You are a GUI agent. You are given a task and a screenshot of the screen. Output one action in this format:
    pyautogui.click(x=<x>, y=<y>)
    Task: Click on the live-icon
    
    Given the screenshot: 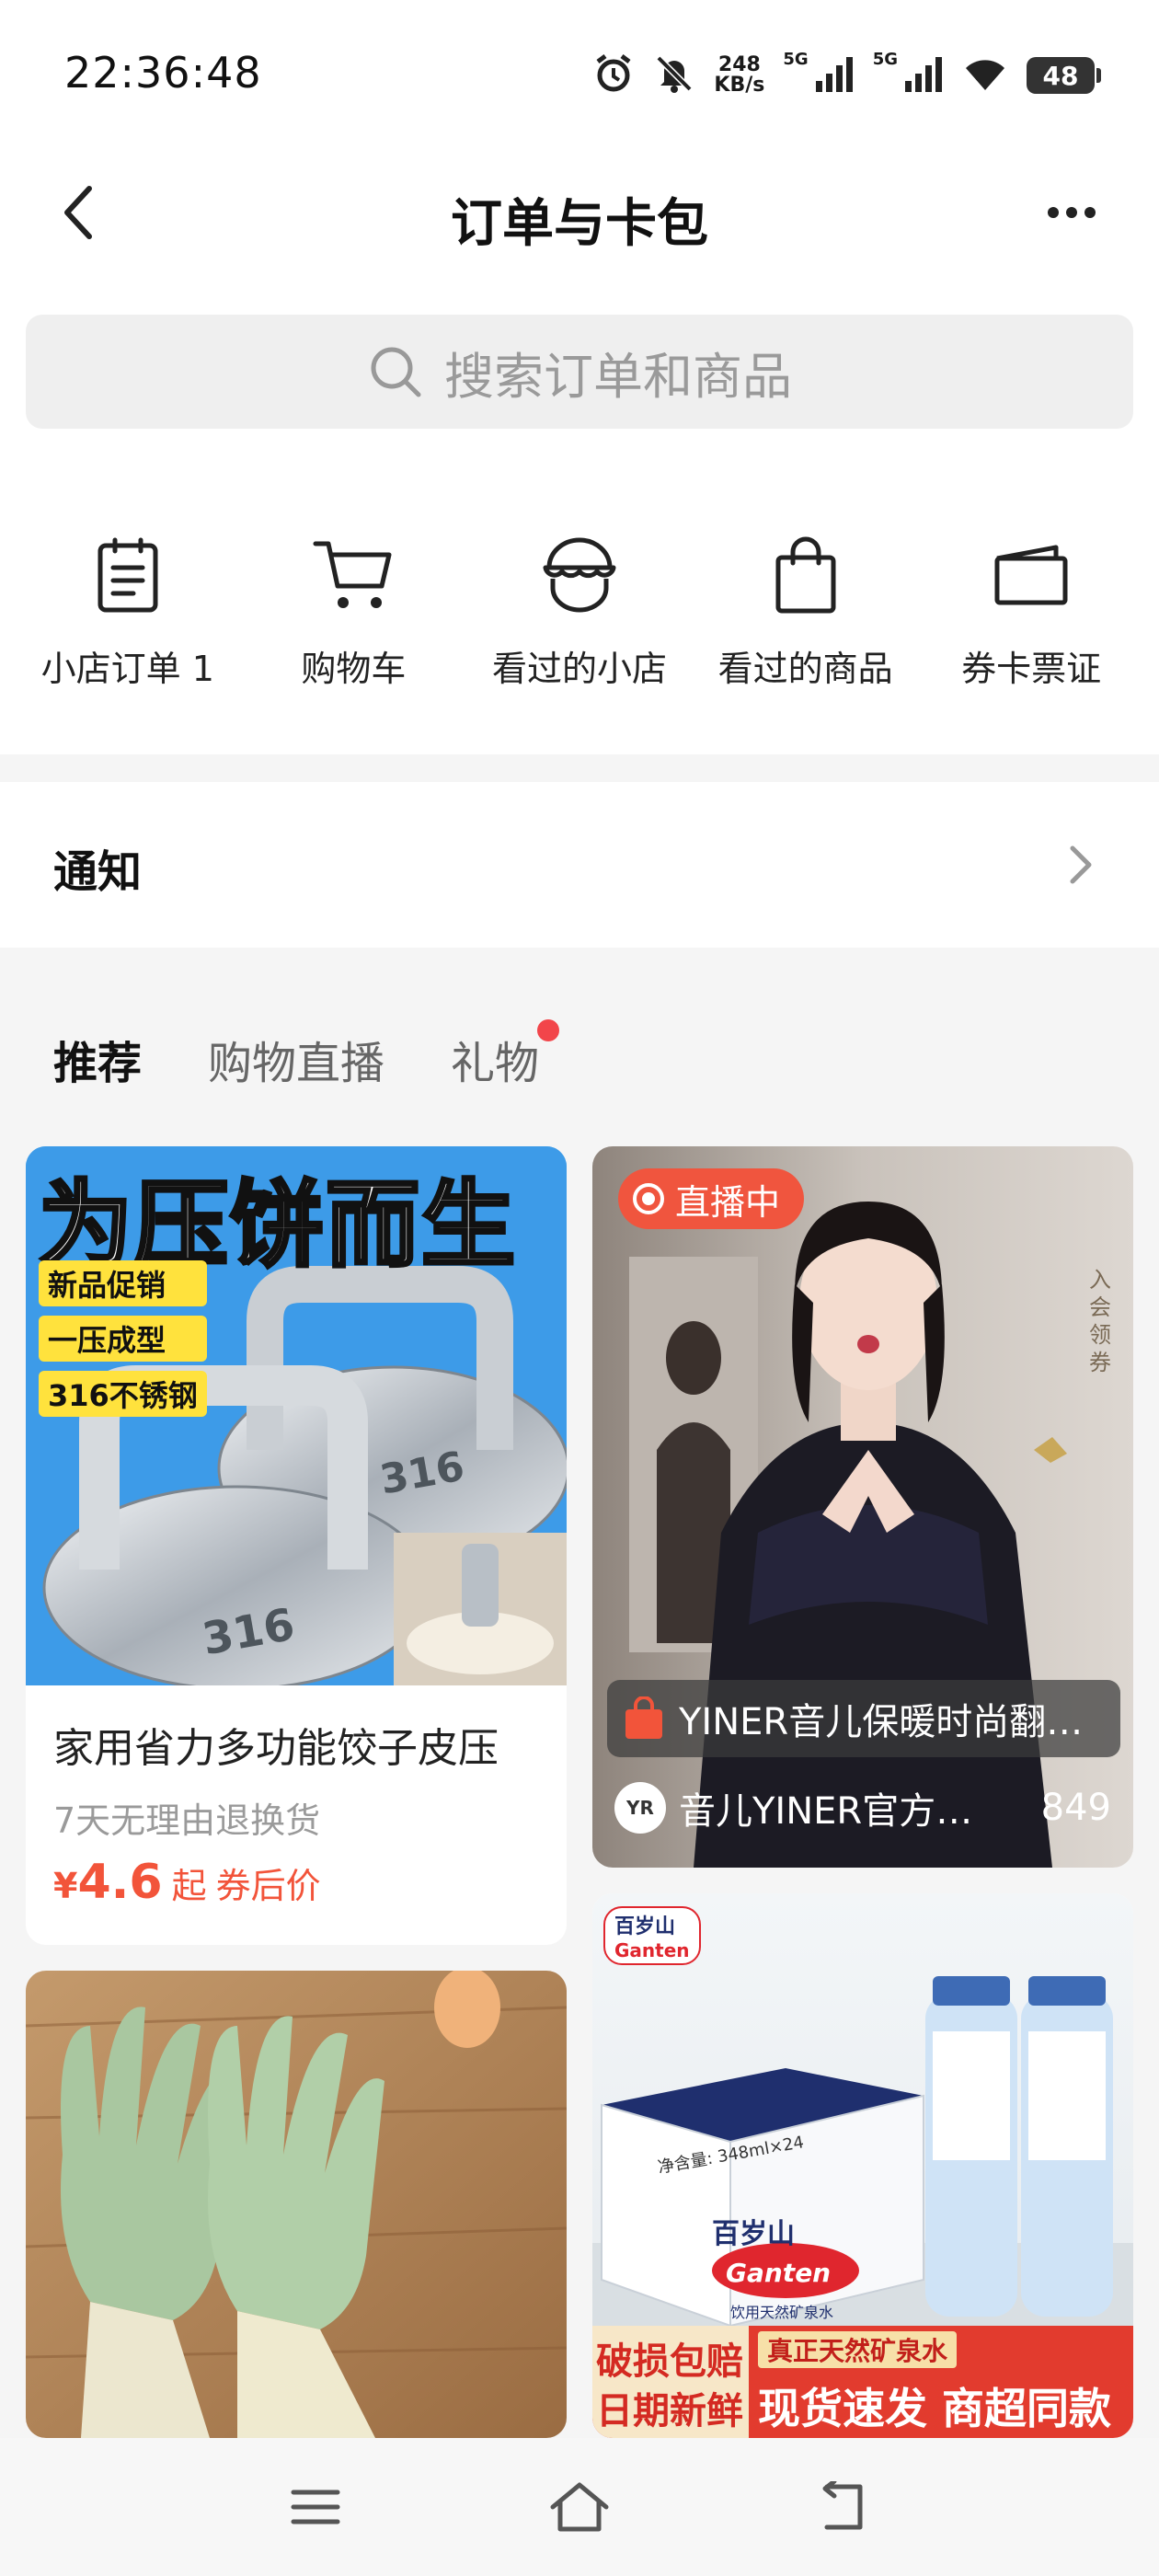 What is the action you would take?
    pyautogui.click(x=648, y=1198)
    